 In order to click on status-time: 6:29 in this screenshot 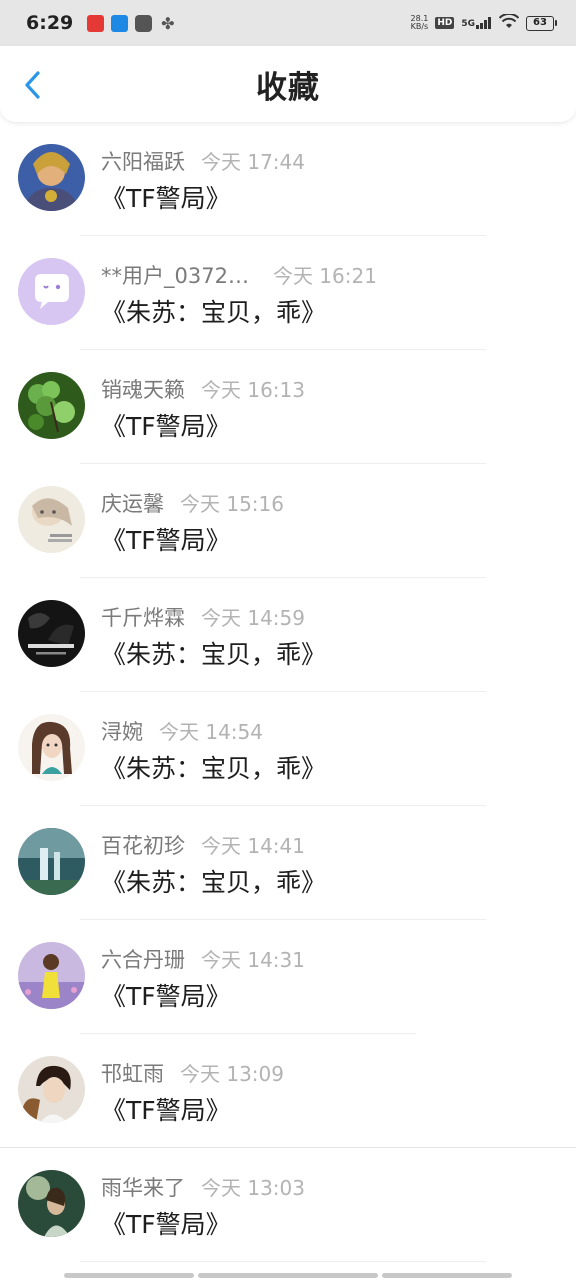, I will do `click(50, 23)`.